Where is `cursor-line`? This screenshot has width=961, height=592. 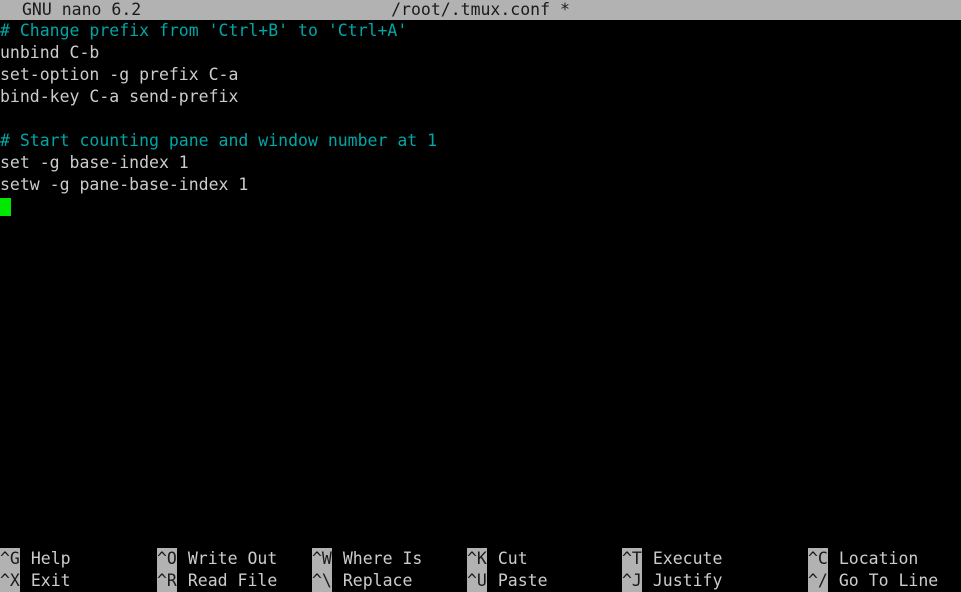
cursor-line is located at coordinates (480, 207).